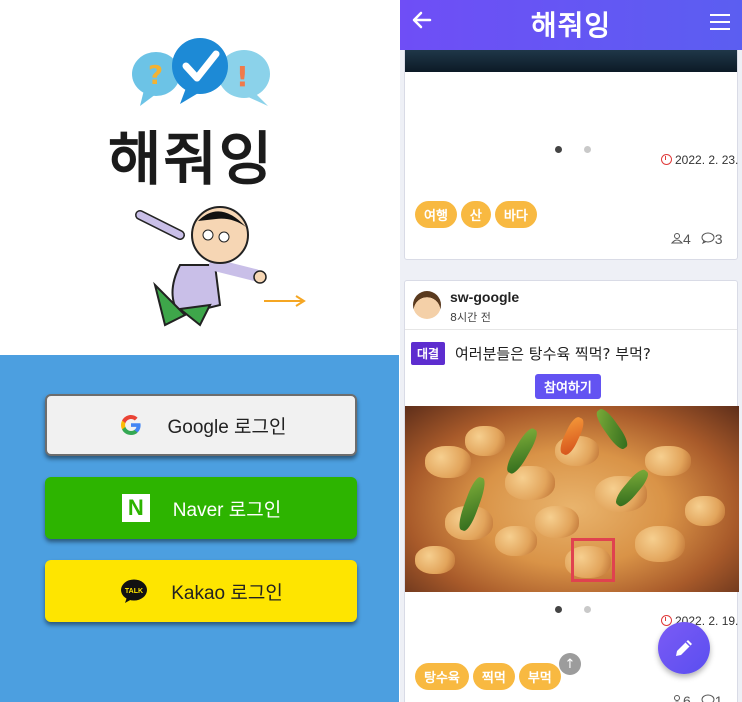  Describe the element at coordinates (553, 354) in the screenshot. I see `post-title: 여러분들은 탕수육 찍먹? 부먹?` at that location.